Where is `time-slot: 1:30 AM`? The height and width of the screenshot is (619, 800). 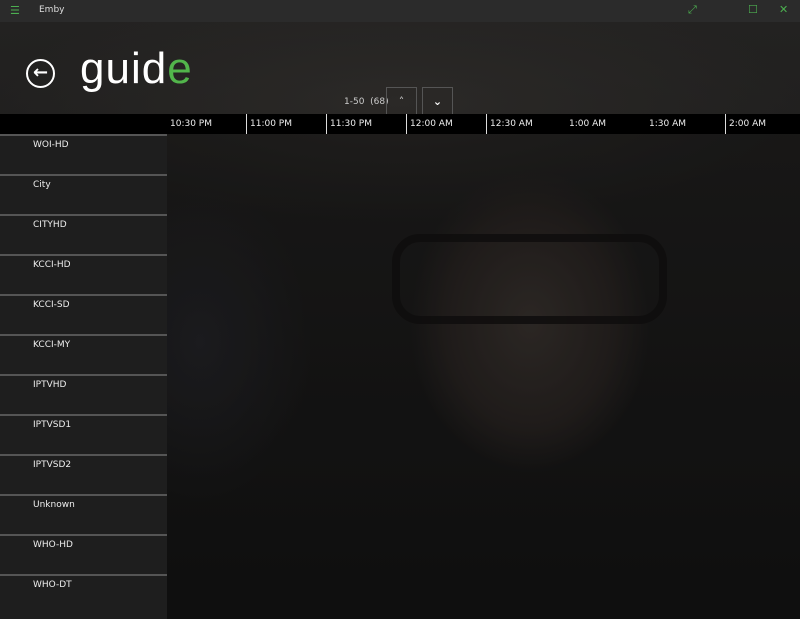
time-slot: 1:30 AM is located at coordinates (667, 124).